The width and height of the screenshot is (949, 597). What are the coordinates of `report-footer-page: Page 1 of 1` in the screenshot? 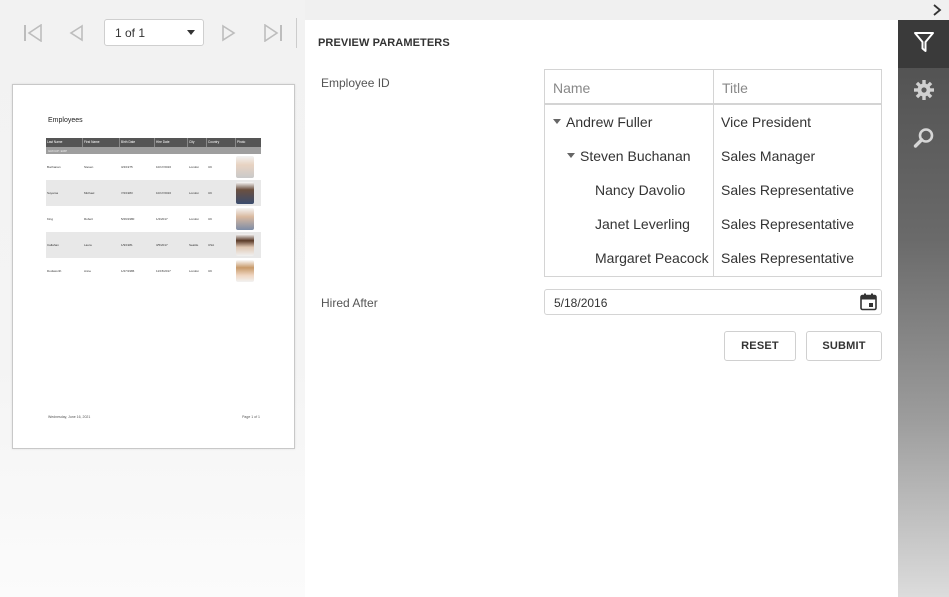 It's located at (251, 417).